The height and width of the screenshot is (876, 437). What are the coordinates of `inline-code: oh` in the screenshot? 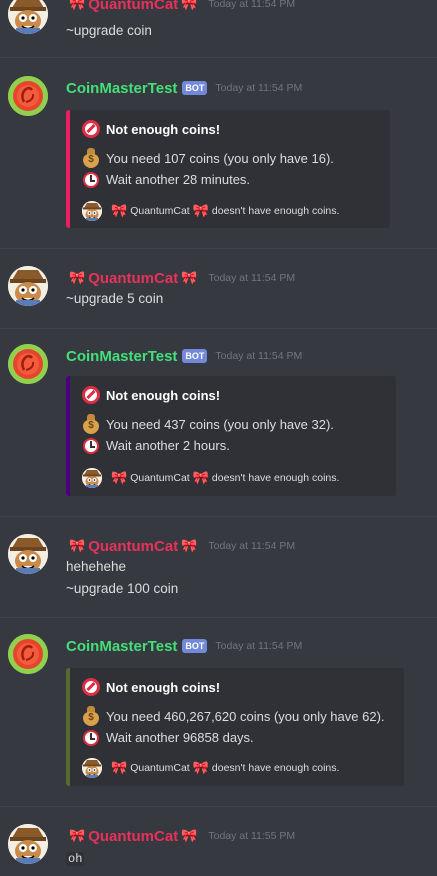 It's located at (75, 859).